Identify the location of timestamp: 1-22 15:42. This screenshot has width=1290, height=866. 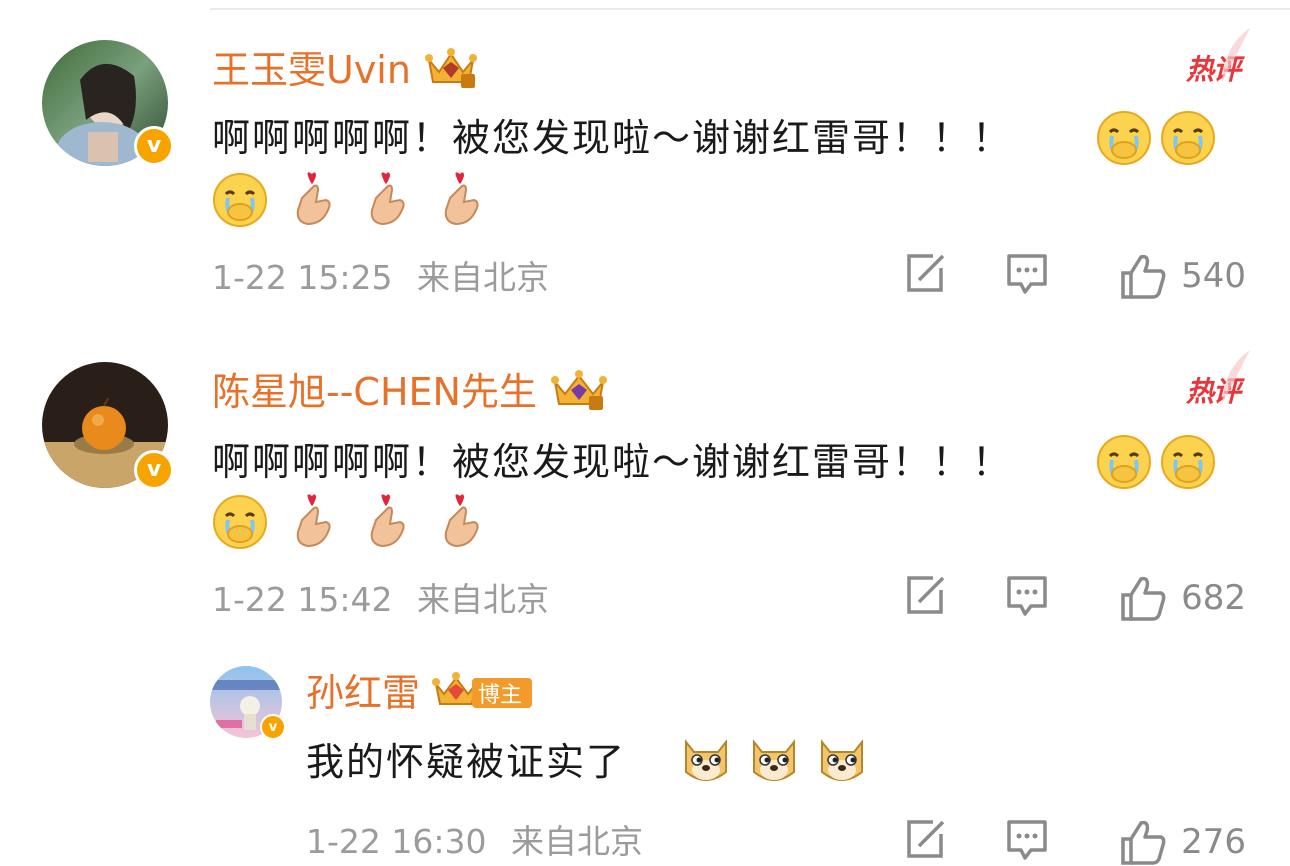
(302, 599).